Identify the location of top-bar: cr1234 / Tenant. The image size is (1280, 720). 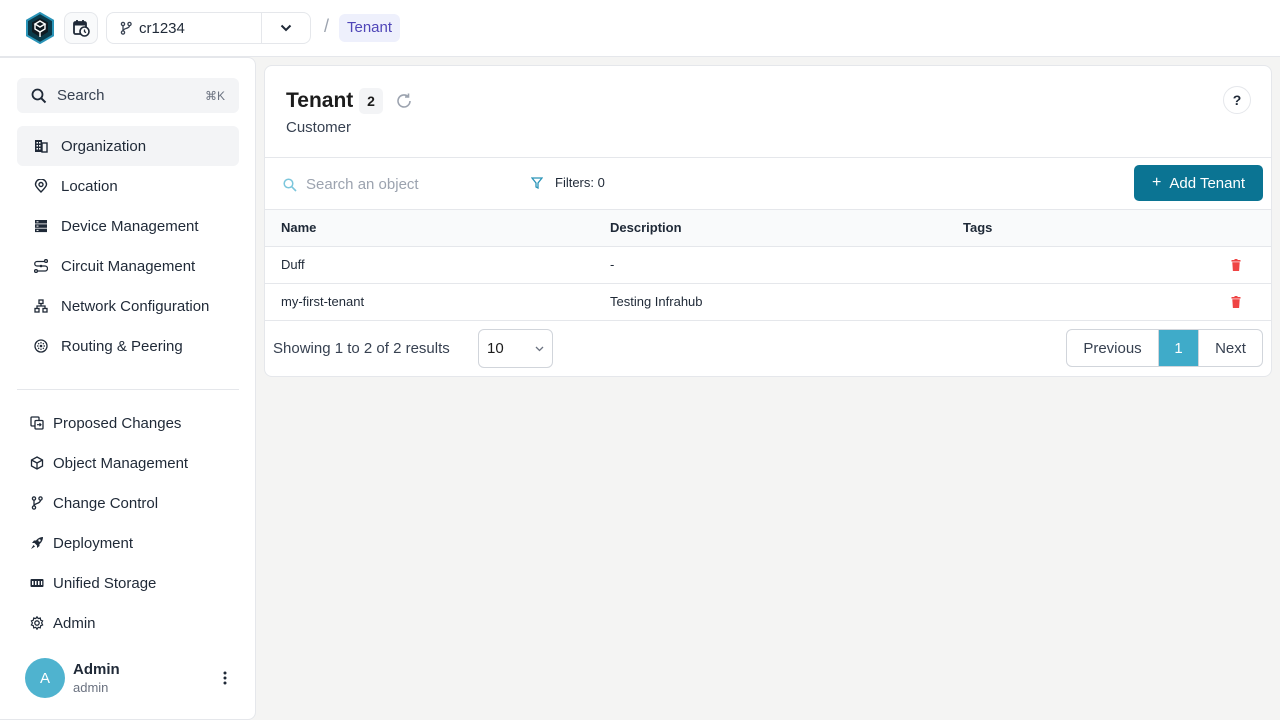
(640, 28).